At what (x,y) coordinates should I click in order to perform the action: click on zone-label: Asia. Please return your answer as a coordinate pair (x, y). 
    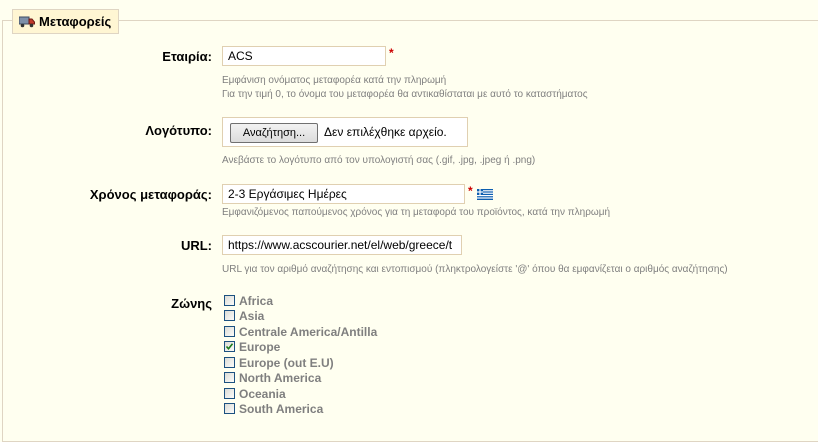
    Looking at the image, I should click on (252, 315).